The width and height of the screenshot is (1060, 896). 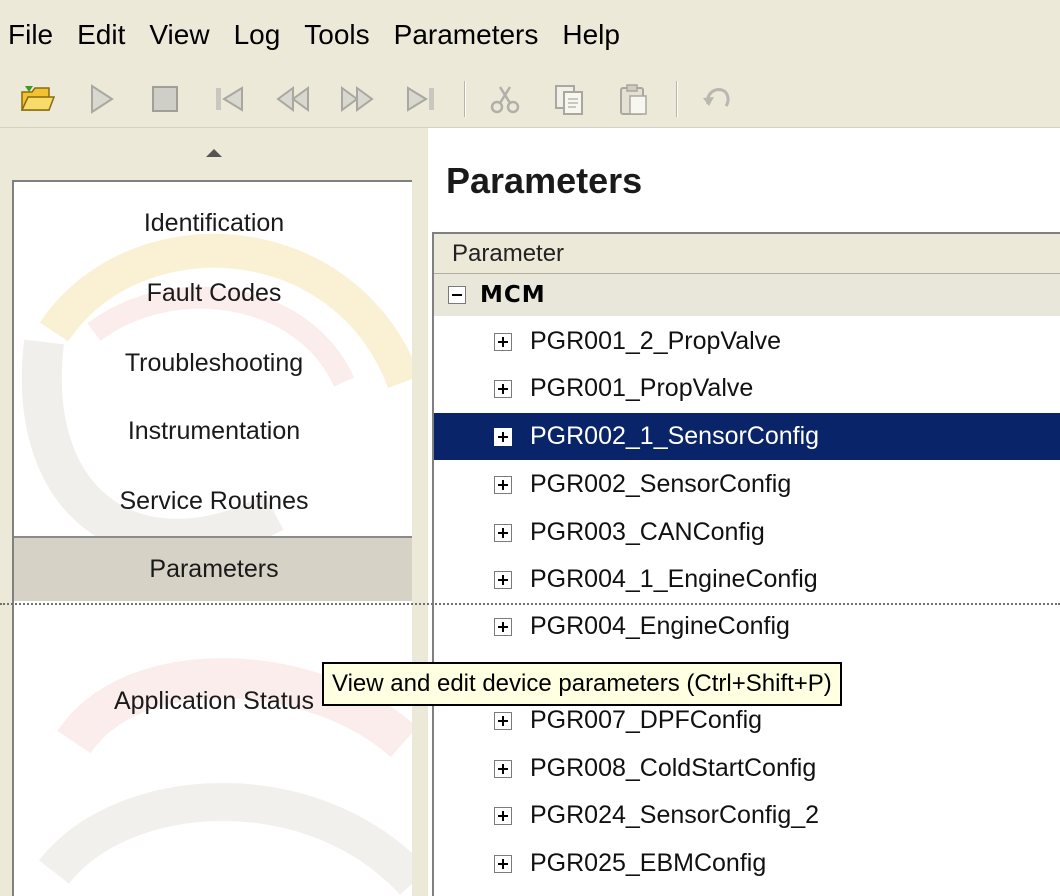 I want to click on sidebar-item-troubleshooting: Troubleshooting, so click(x=213, y=363).